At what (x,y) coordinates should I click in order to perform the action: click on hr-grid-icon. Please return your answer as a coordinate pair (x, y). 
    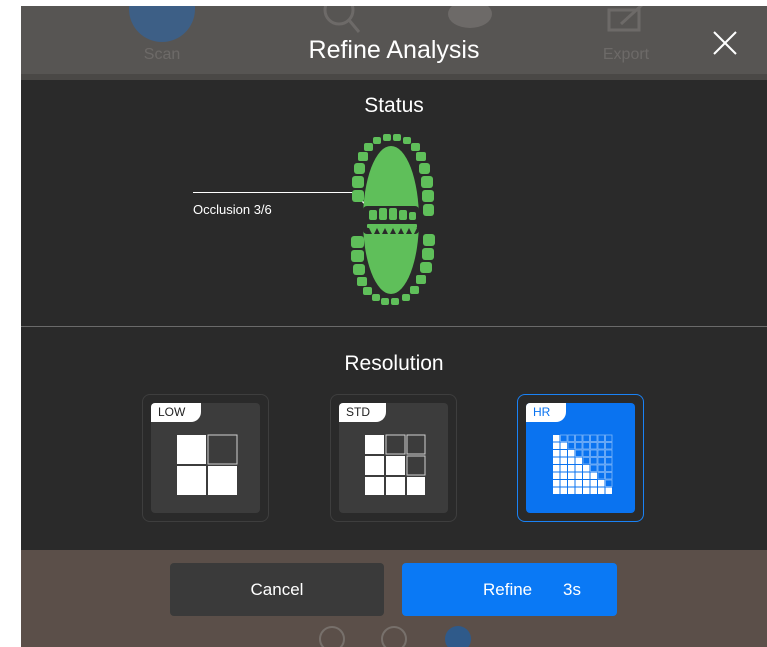
    Looking at the image, I should click on (583, 464).